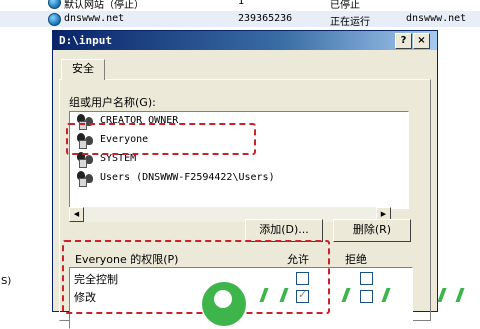 The image size is (480, 329). I want to click on site-status: 正在运行, so click(350, 22).